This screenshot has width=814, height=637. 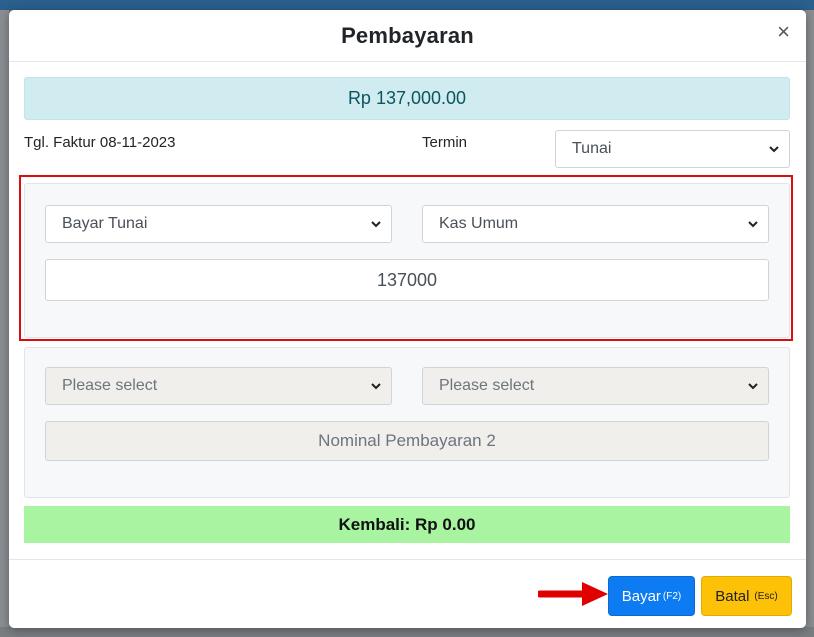 I want to click on change-amount: Kembali: Rp 0.00, so click(x=407, y=524).